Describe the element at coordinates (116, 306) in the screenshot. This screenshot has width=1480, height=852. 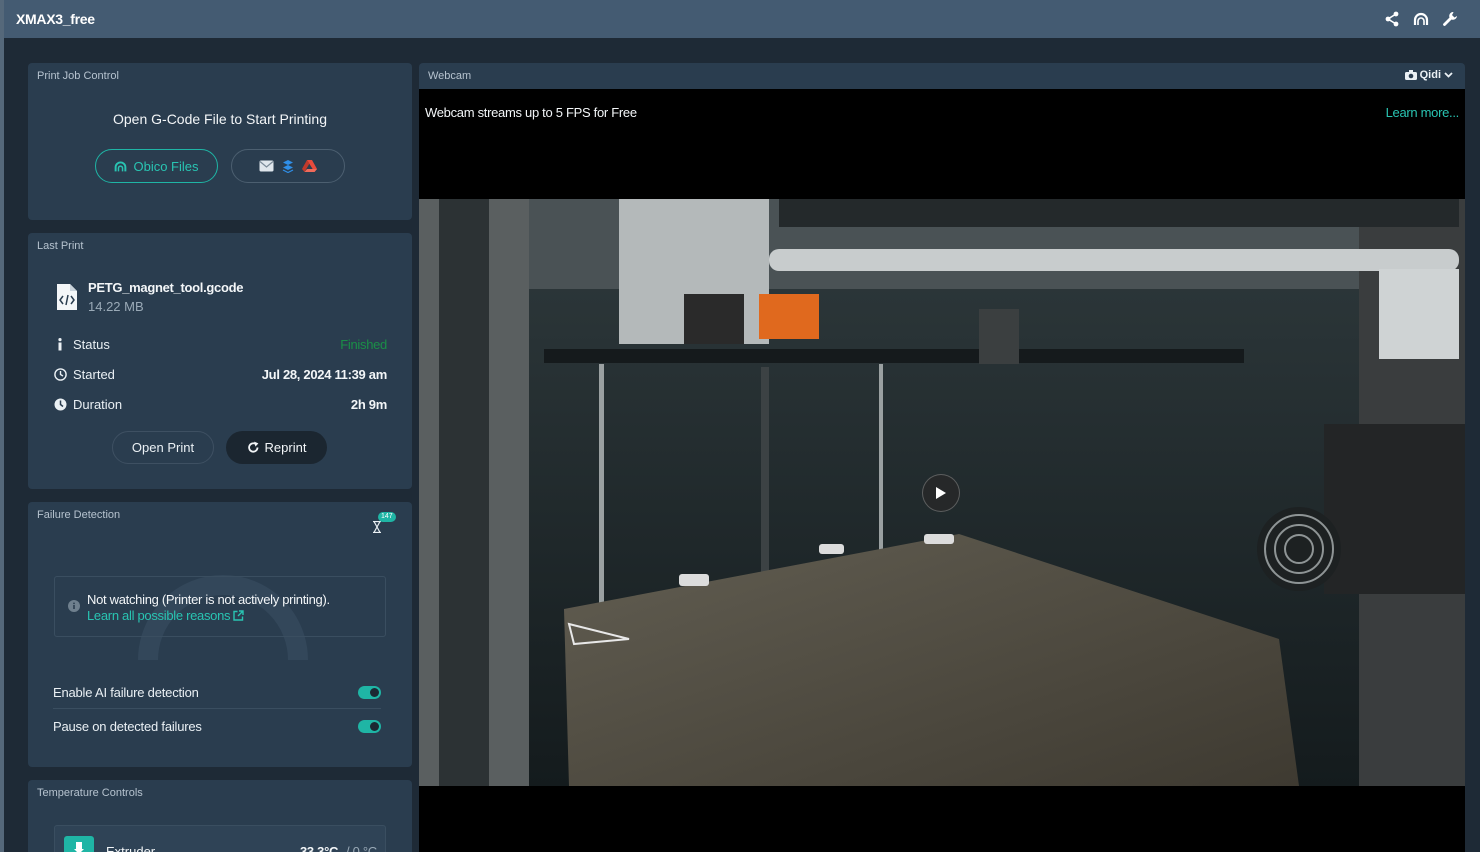
I see `last-print-file-size: 14.22 MB` at that location.